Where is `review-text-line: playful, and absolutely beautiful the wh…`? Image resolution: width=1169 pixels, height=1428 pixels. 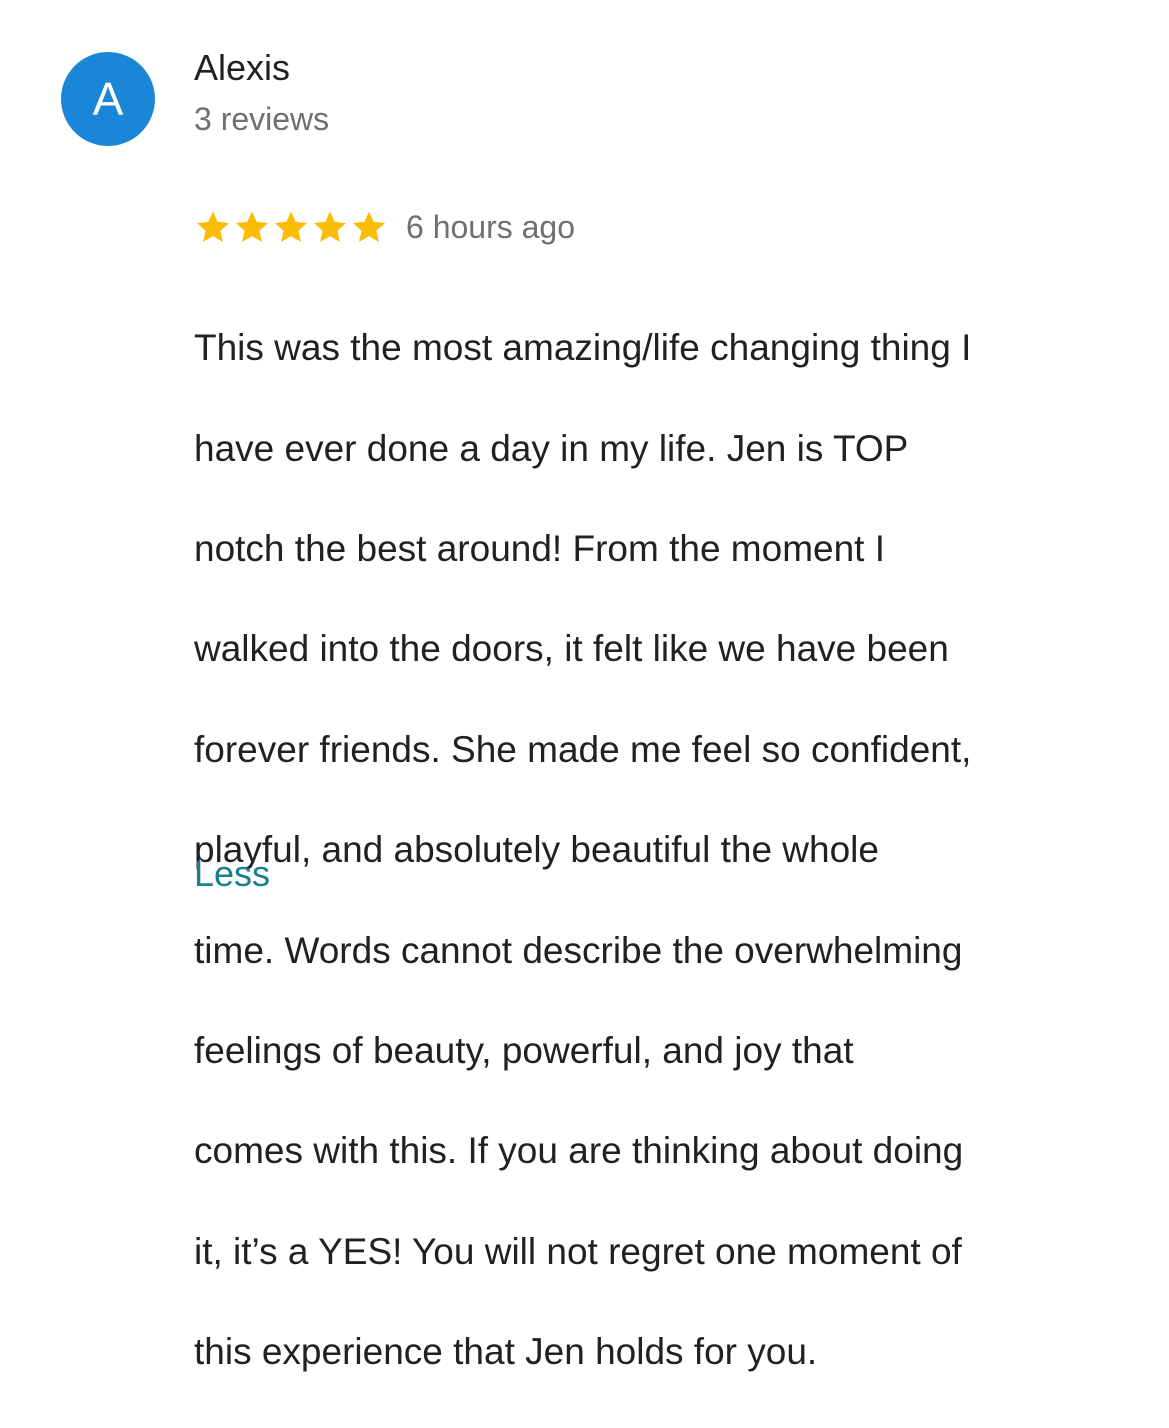
review-text-line: playful, and absolutely beautiful the wh… is located at coordinates (536, 850).